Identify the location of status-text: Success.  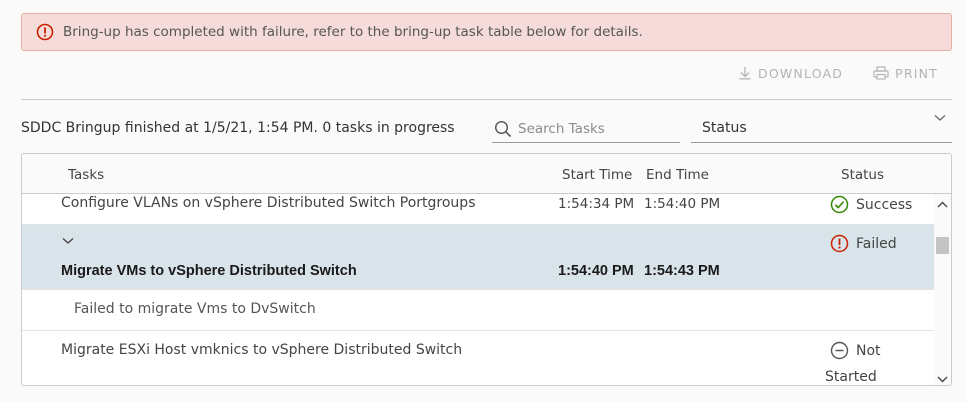
(884, 204).